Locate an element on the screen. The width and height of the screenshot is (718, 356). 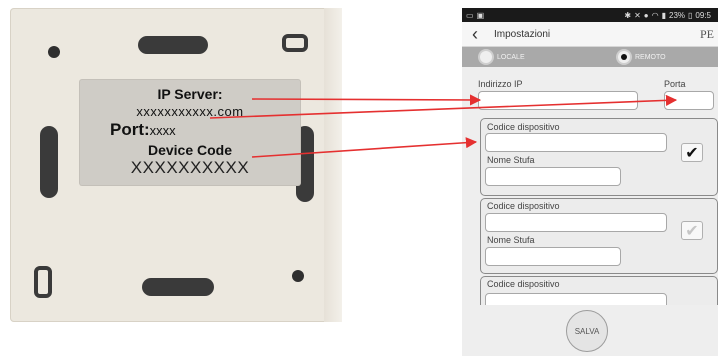
ip-server-value: xxxxxxxxxxx.com is located at coordinates (190, 111).